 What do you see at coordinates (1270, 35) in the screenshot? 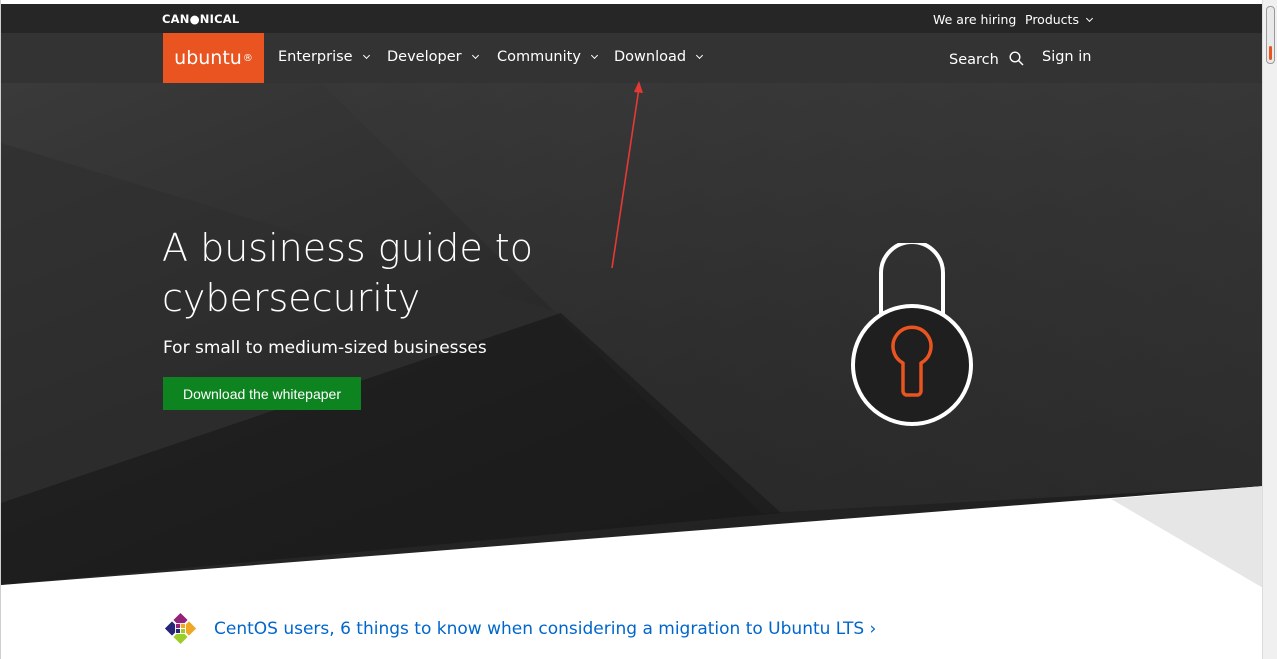
I see `scrollbar-thumb` at bounding box center [1270, 35].